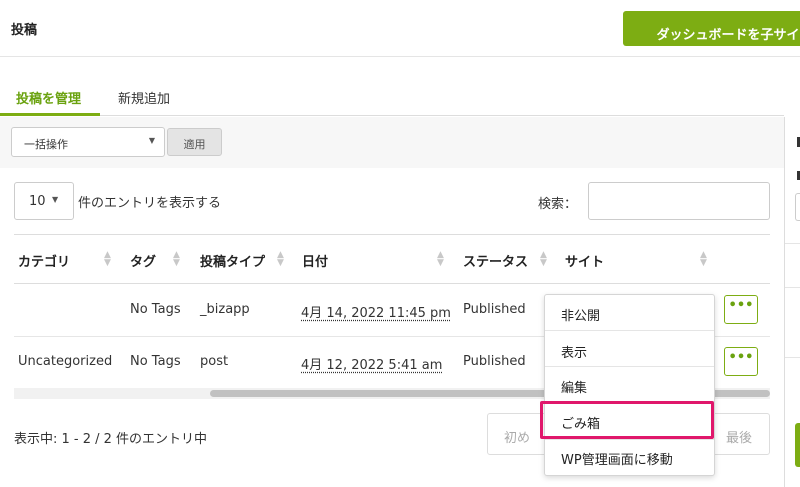  What do you see at coordinates (144, 97) in the screenshot?
I see `tab-add-new: 新規追加` at bounding box center [144, 97].